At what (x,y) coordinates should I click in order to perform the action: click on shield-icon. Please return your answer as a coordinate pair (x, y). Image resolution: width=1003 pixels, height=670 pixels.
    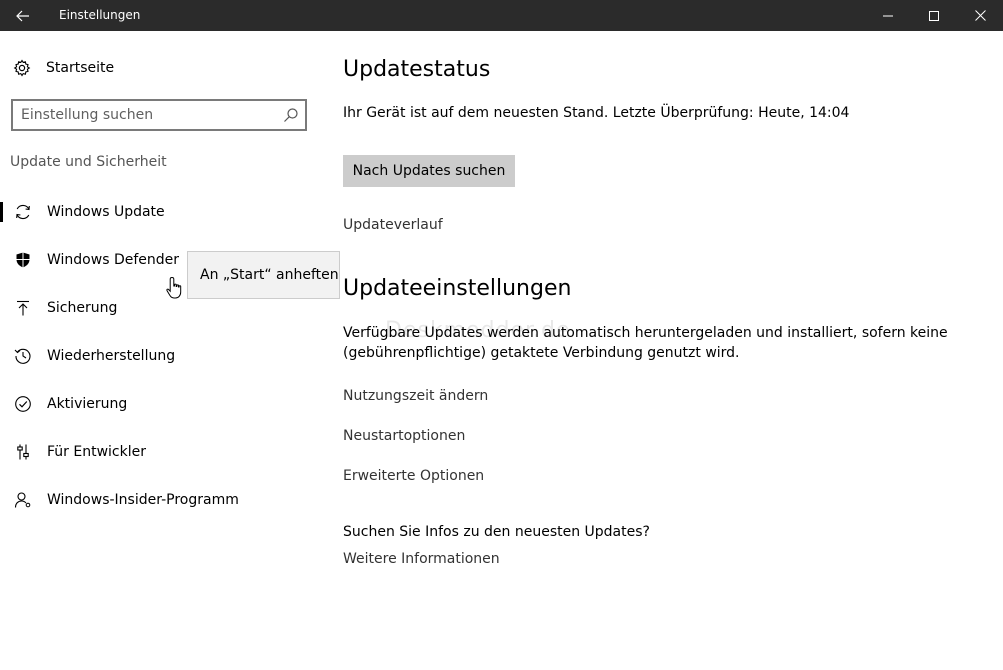
    Looking at the image, I should click on (23, 260).